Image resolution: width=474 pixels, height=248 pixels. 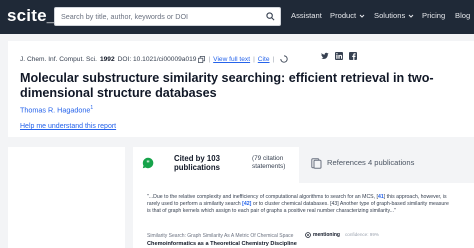 I want to click on scite-logo: scite_, so click(x=31, y=16).